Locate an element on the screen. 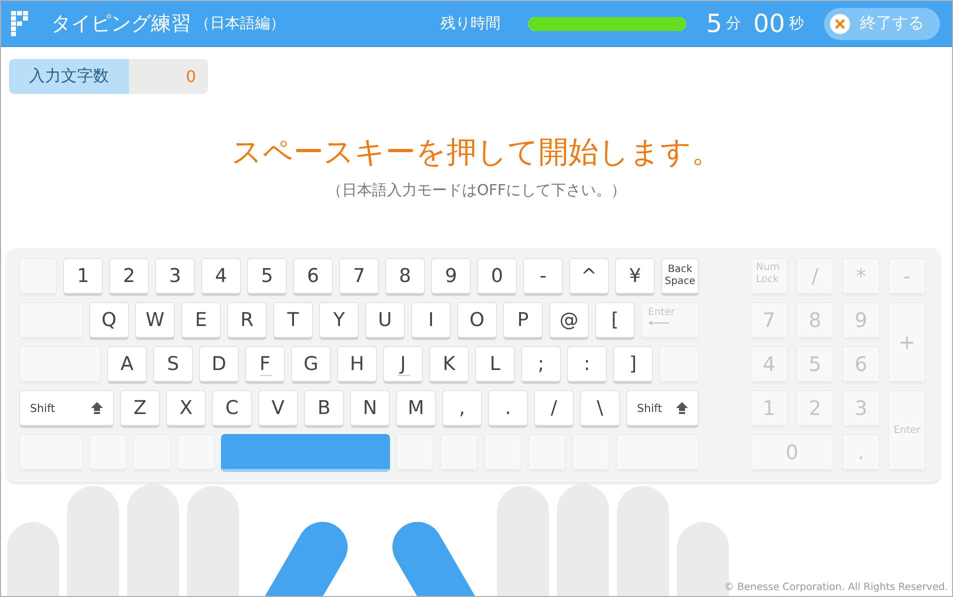 The image size is (953, 597). copyright-text: © Benesse Corporation. All Rights Reserved. is located at coordinates (836, 587).